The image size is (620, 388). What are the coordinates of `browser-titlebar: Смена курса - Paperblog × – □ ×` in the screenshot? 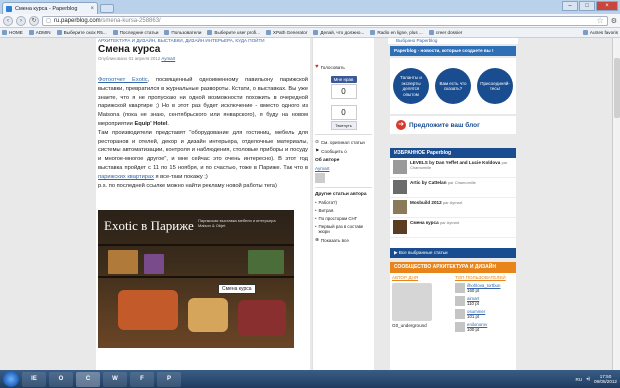 It's located at (310, 7).